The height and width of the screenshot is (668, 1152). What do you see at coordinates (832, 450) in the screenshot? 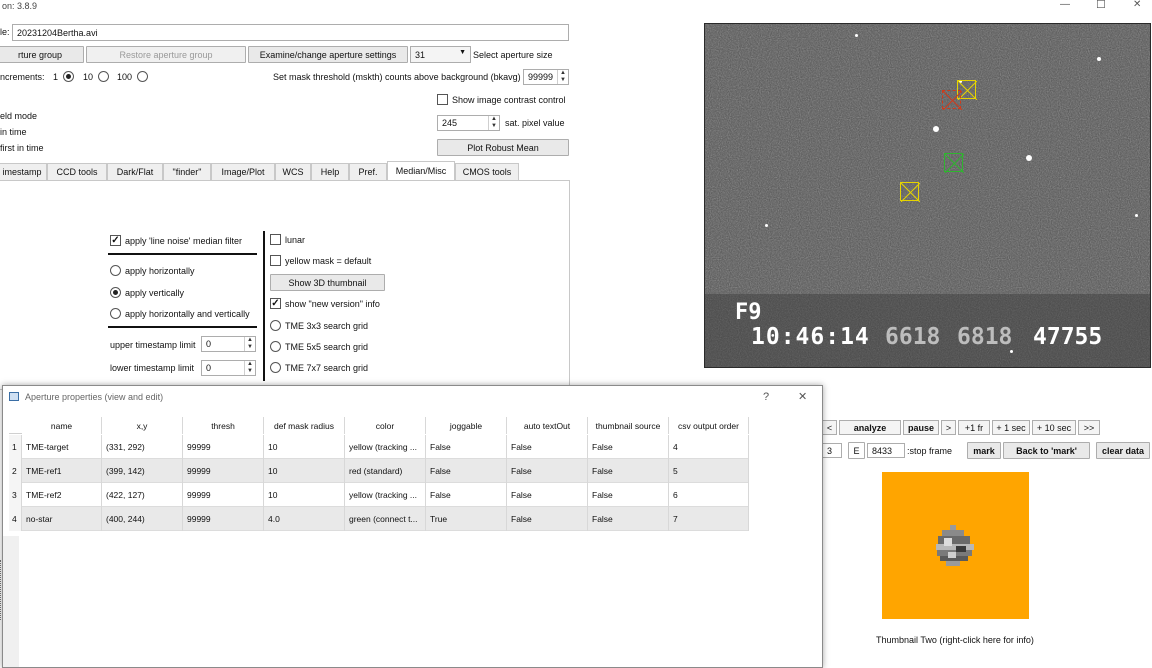
I see `start-frame-field: 3` at bounding box center [832, 450].